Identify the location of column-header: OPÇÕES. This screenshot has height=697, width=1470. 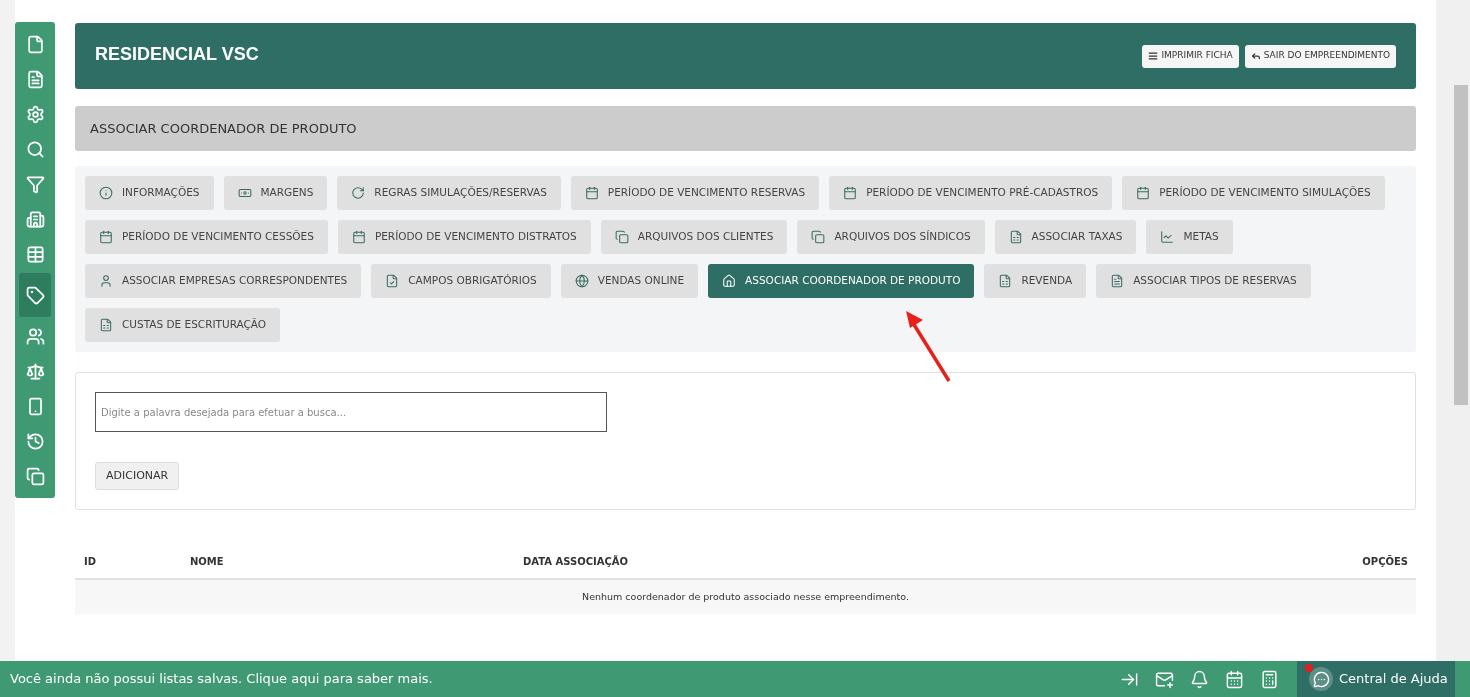
(1385, 561).